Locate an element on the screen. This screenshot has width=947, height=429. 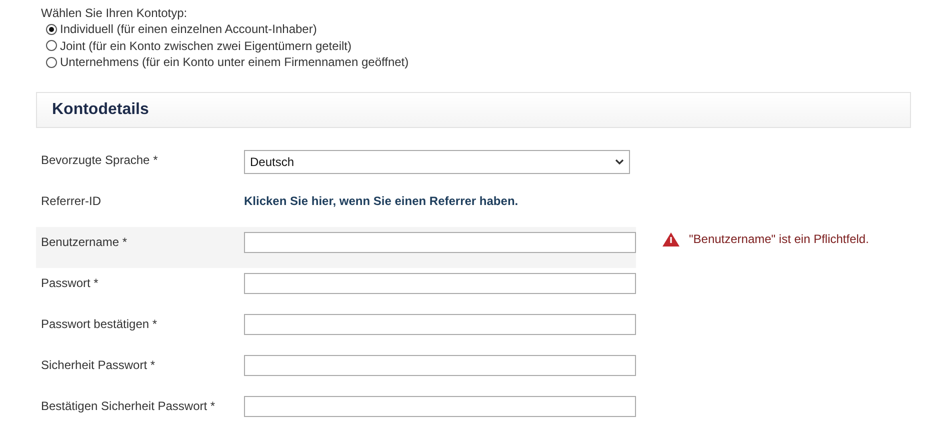
chevron-down-icon is located at coordinates (619, 161).